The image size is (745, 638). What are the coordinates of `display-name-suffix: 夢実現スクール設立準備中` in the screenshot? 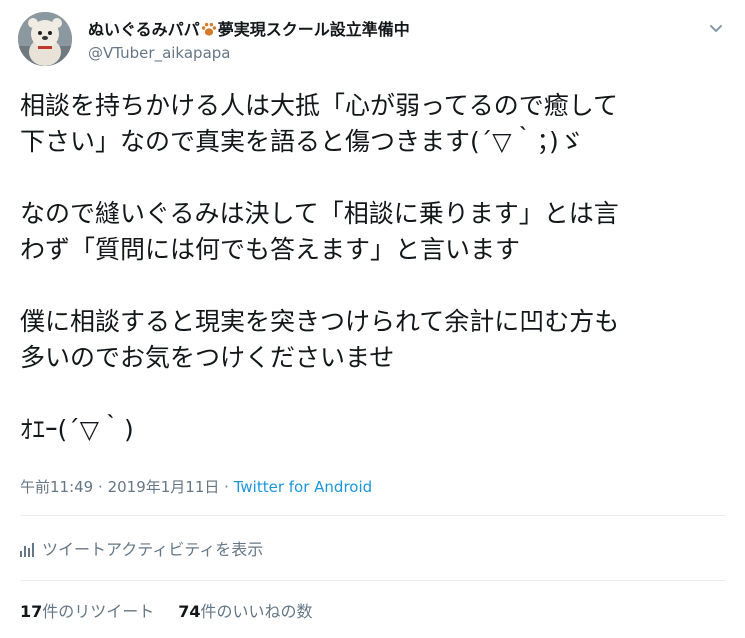 It's located at (313, 29).